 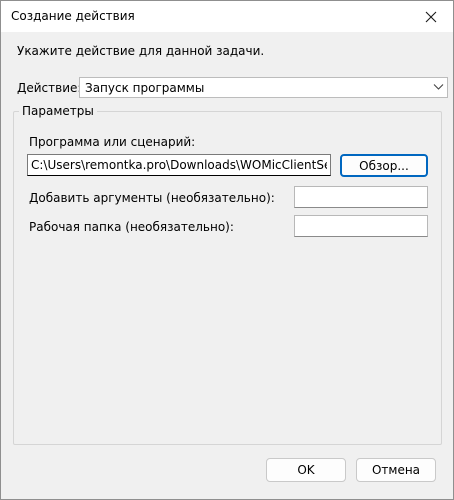 What do you see at coordinates (131, 227) in the screenshot?
I see `workdir-label: Рабочая папка (необязательно):` at bounding box center [131, 227].